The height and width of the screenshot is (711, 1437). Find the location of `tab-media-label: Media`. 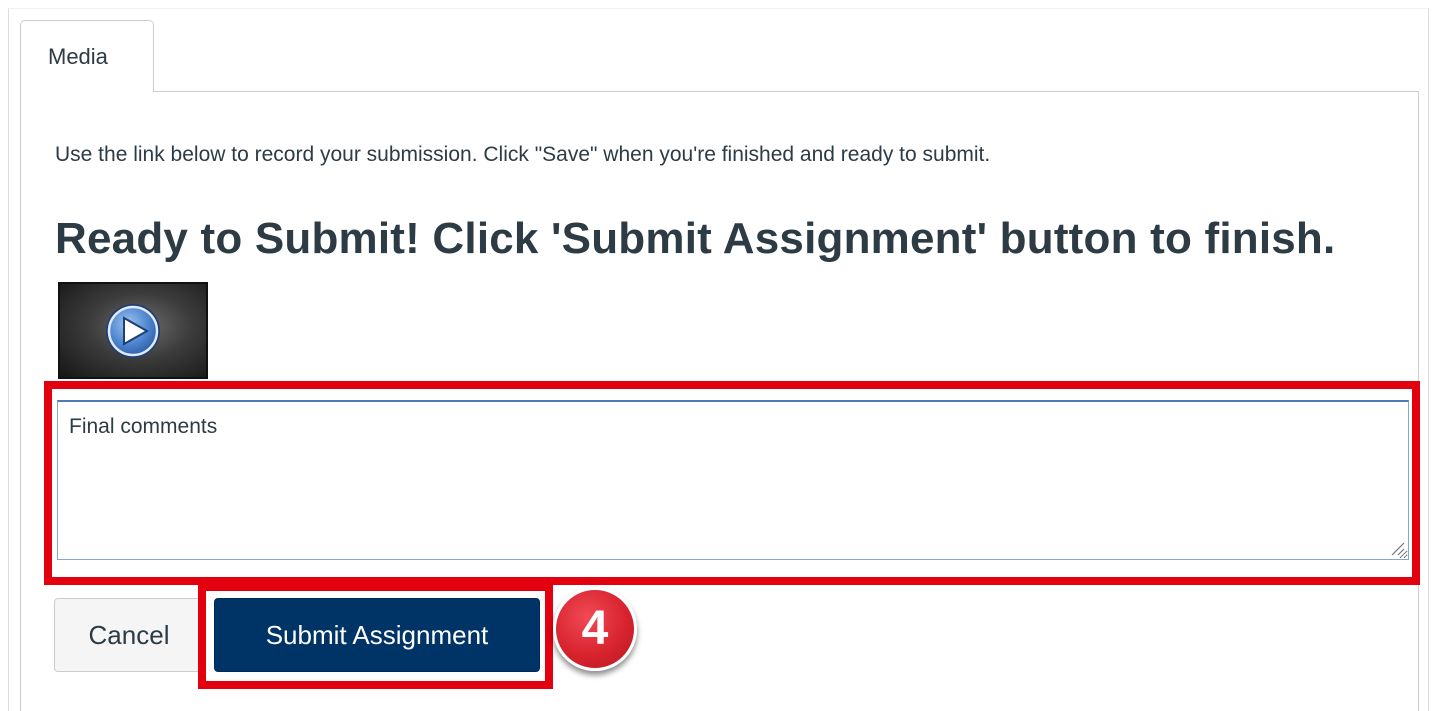

tab-media-label: Media is located at coordinates (78, 56).